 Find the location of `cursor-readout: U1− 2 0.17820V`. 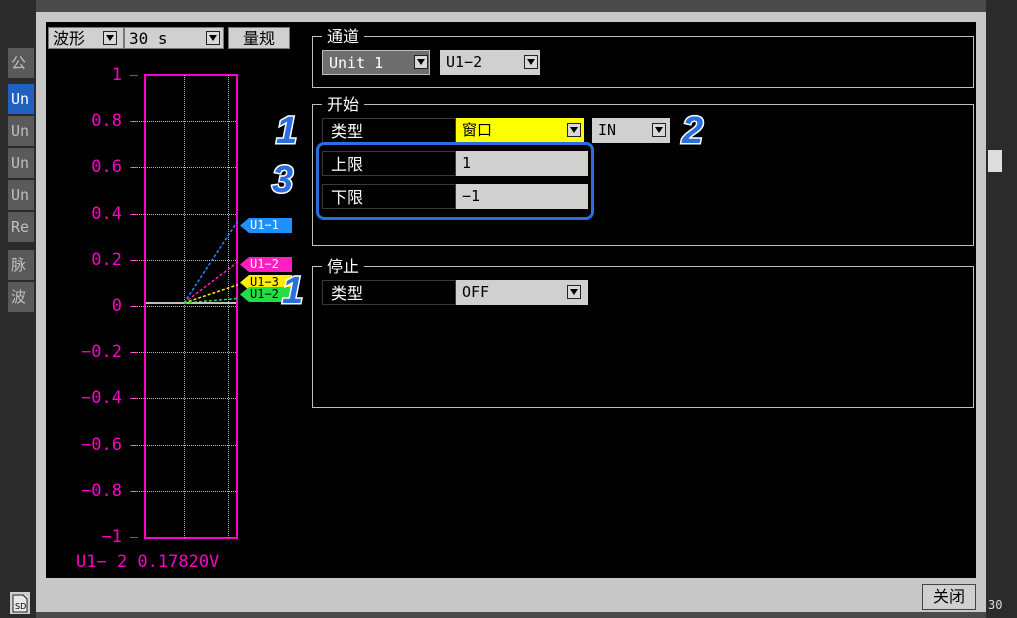

cursor-readout: U1− 2 0.17820V is located at coordinates (148, 562).